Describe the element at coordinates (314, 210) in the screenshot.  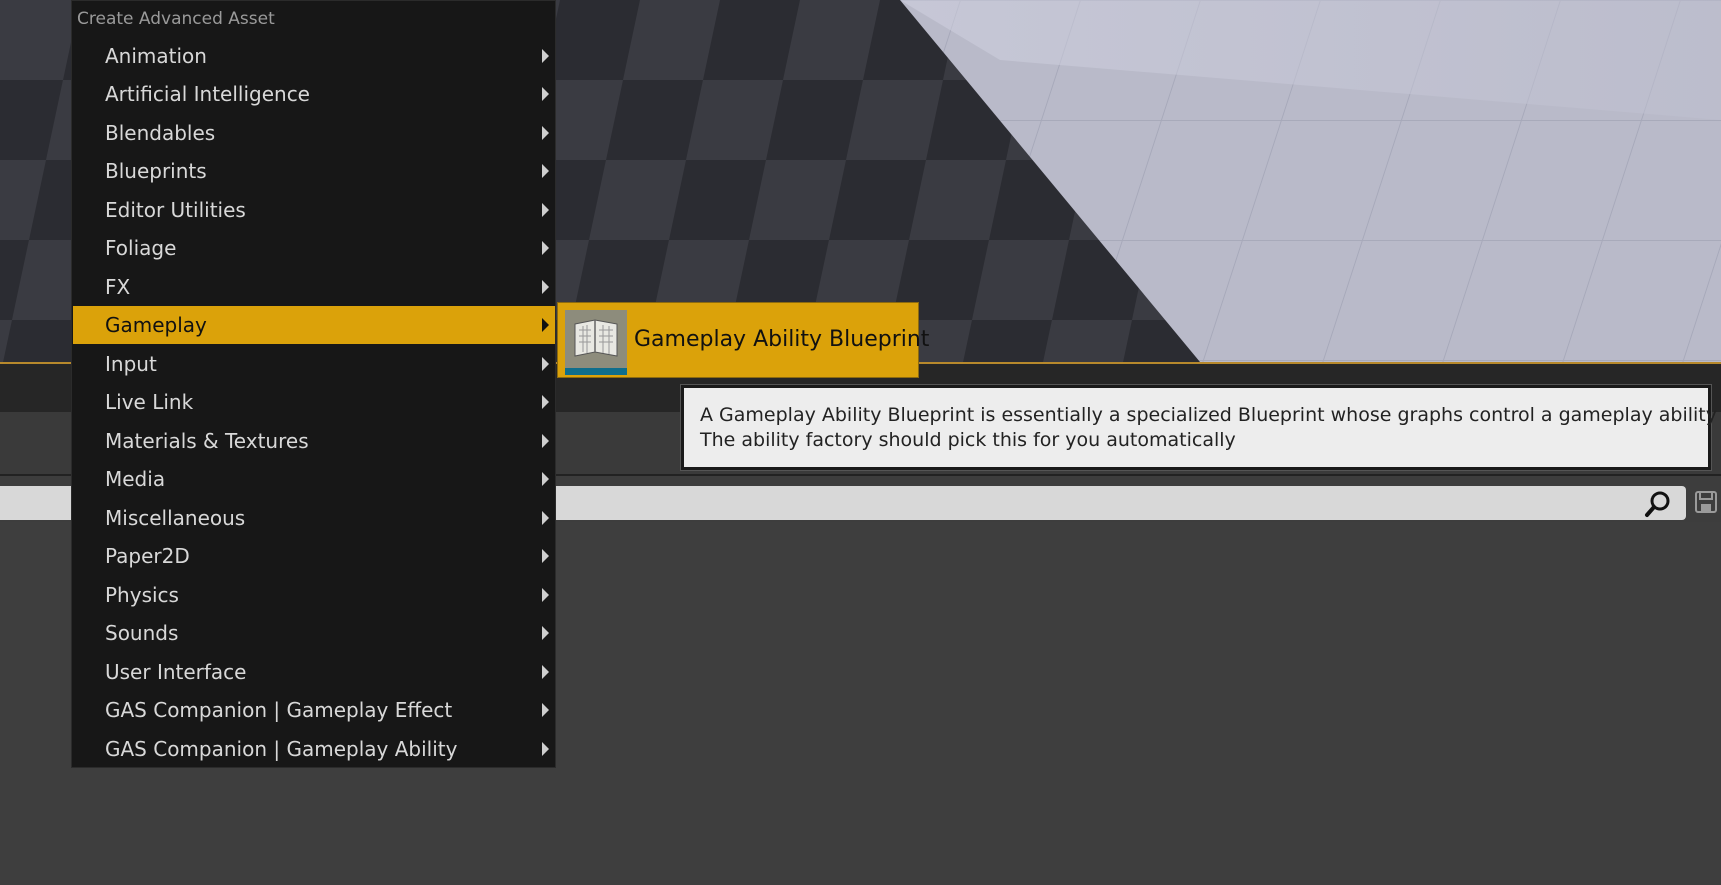
I see `menu-item-editor-utilities: Editor Utilities` at that location.